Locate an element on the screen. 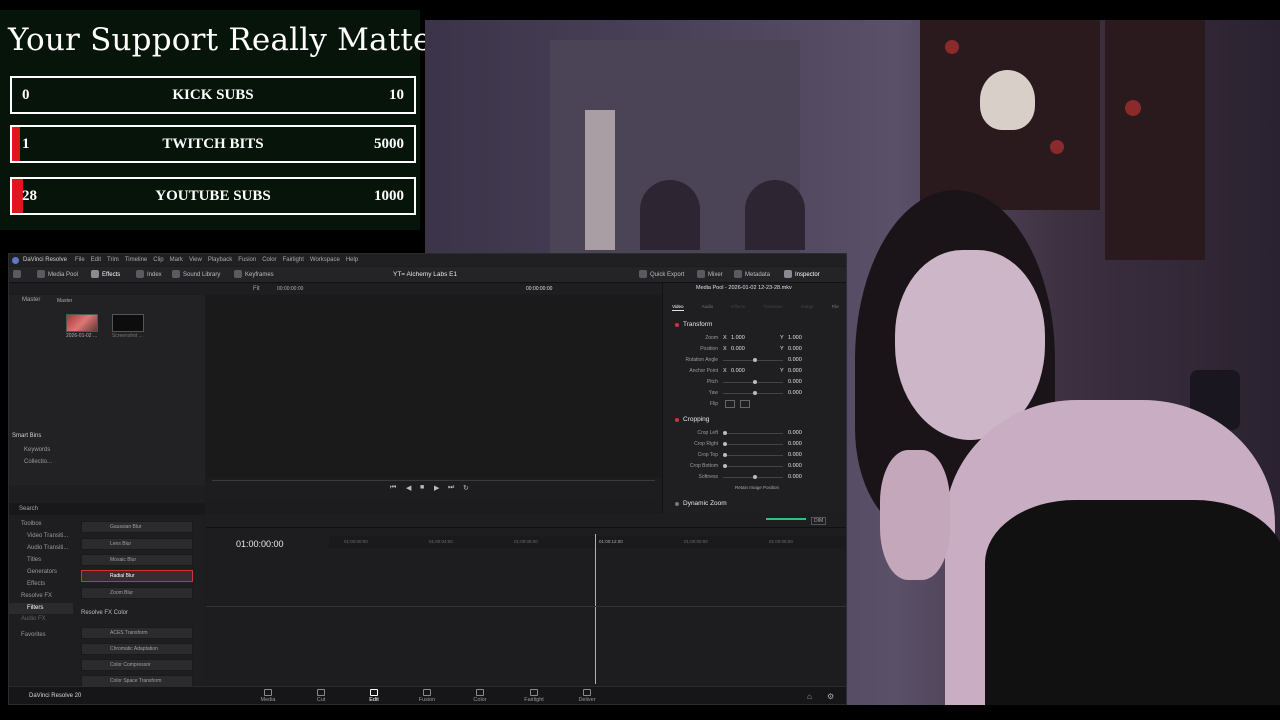 Image resolution: width=1280 pixels, height=720 pixels. effect-gaussian-blur: Gaussian Blur is located at coordinates (137, 527).